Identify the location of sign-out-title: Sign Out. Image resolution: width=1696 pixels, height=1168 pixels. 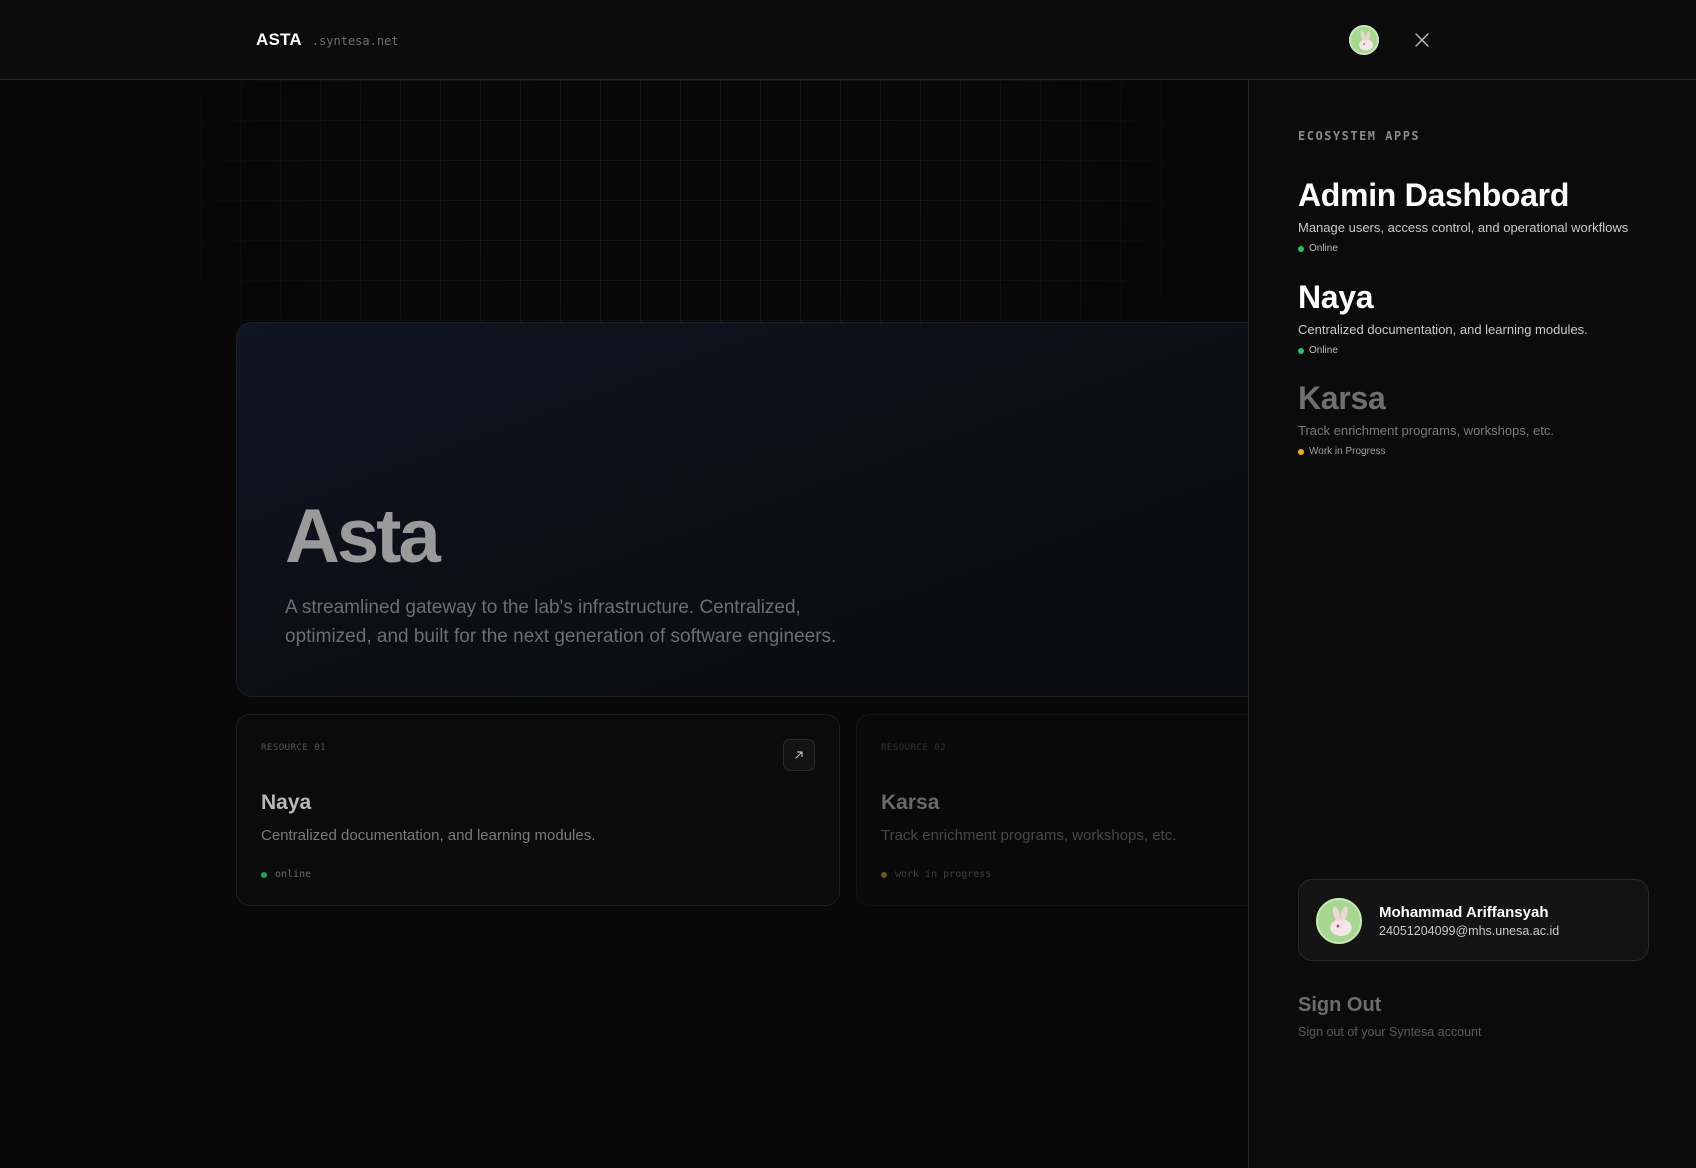
(1340, 1005).